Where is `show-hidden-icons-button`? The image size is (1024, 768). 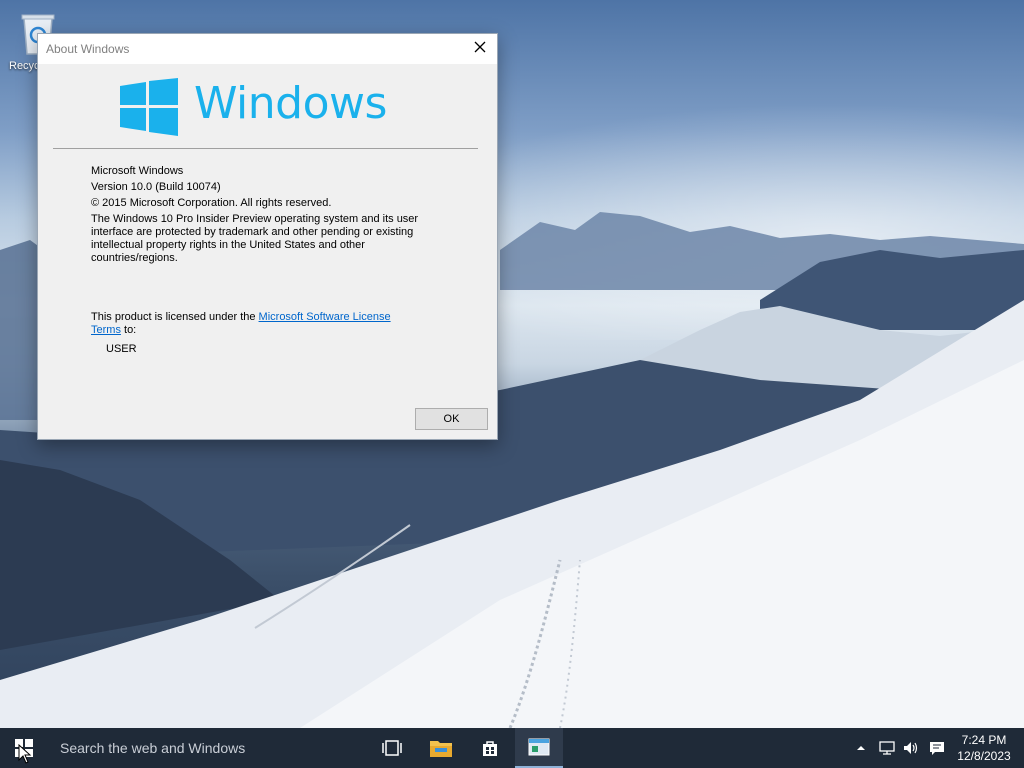
show-hidden-icons-button is located at coordinates (861, 748).